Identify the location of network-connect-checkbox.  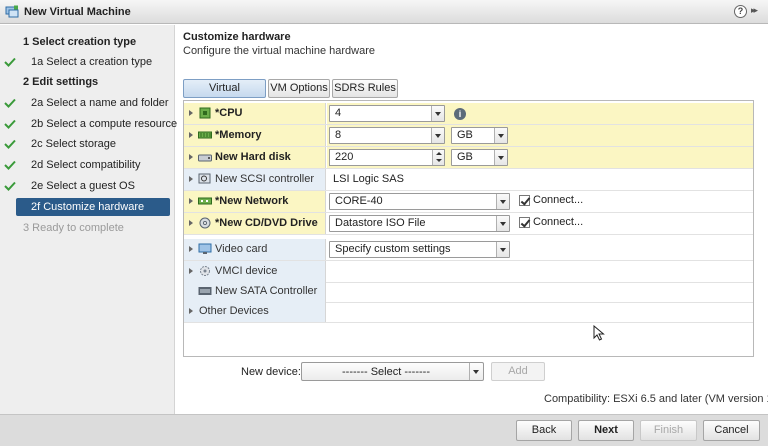
(524, 200).